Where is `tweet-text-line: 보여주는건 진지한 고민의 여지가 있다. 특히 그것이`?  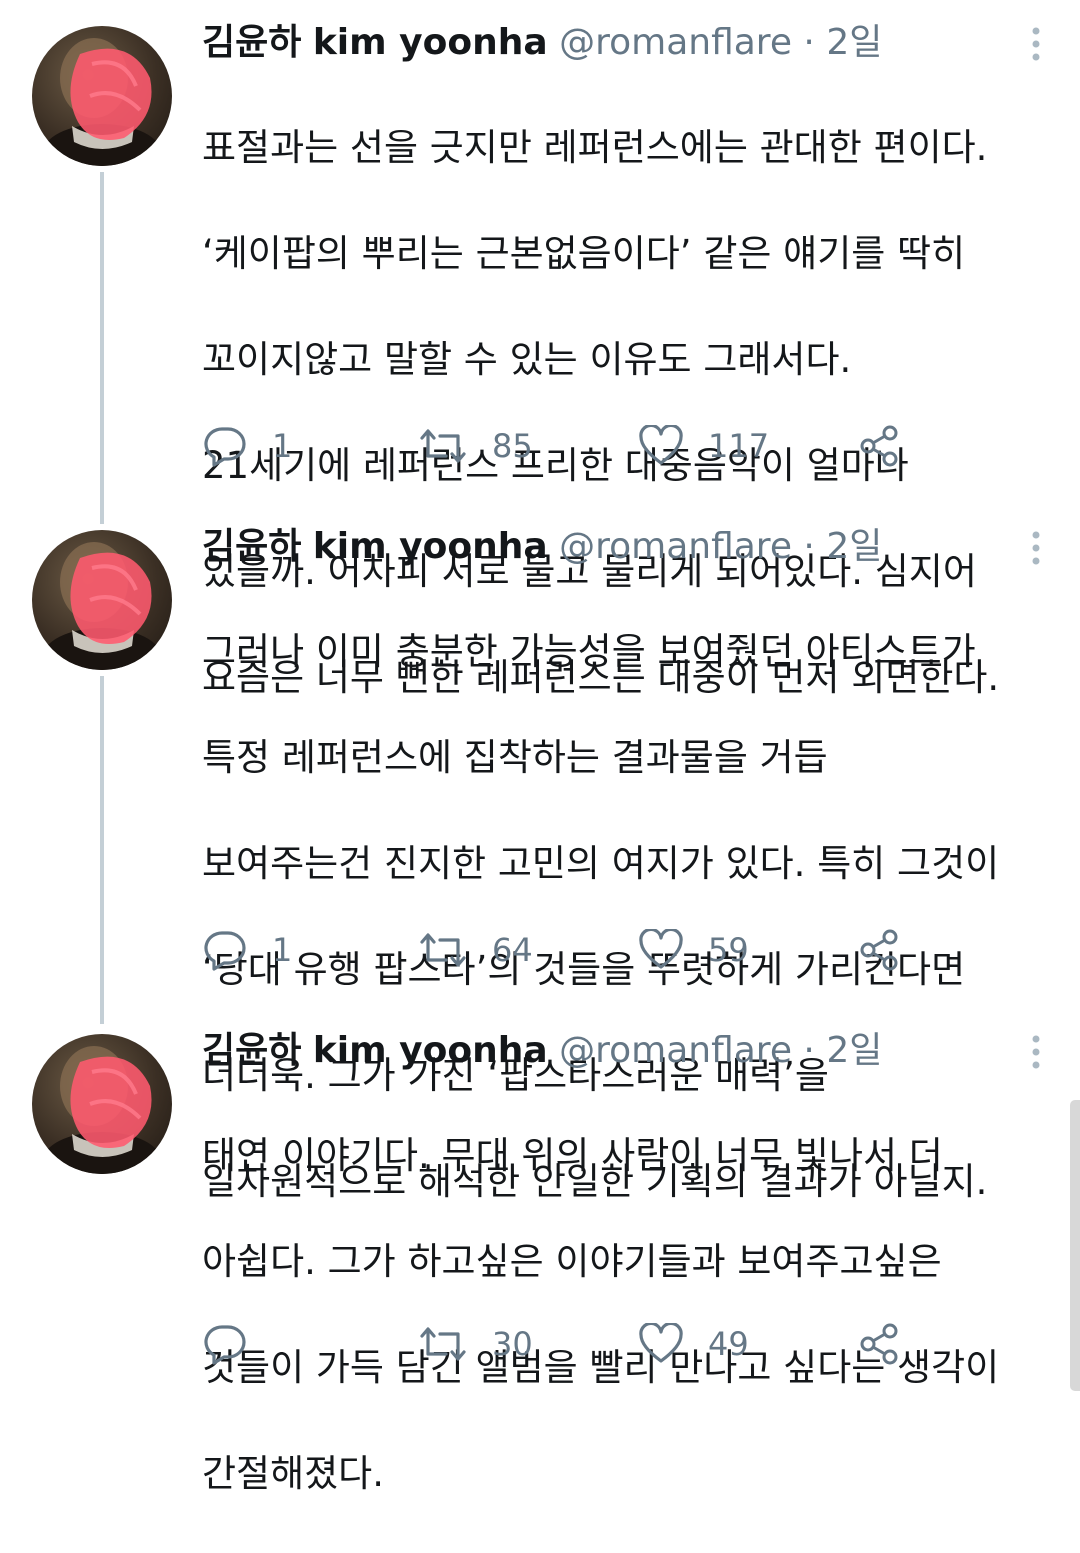 tweet-text-line: 보여주는건 진지한 고민의 여지가 있다. 특히 그것이 is located at coordinates (601, 863).